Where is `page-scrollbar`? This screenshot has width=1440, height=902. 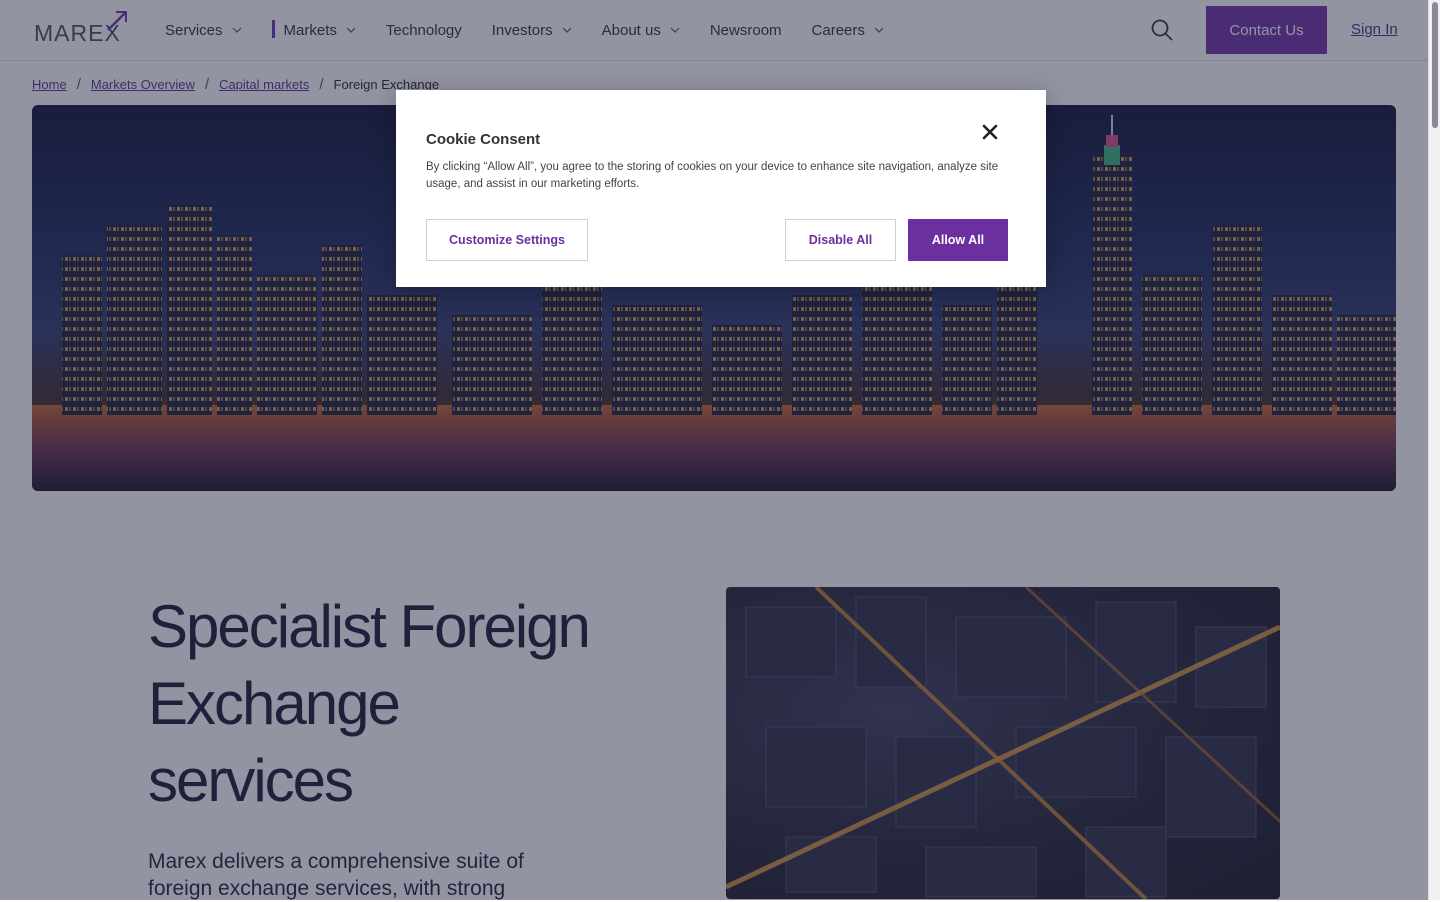 page-scrollbar is located at coordinates (1434, 450).